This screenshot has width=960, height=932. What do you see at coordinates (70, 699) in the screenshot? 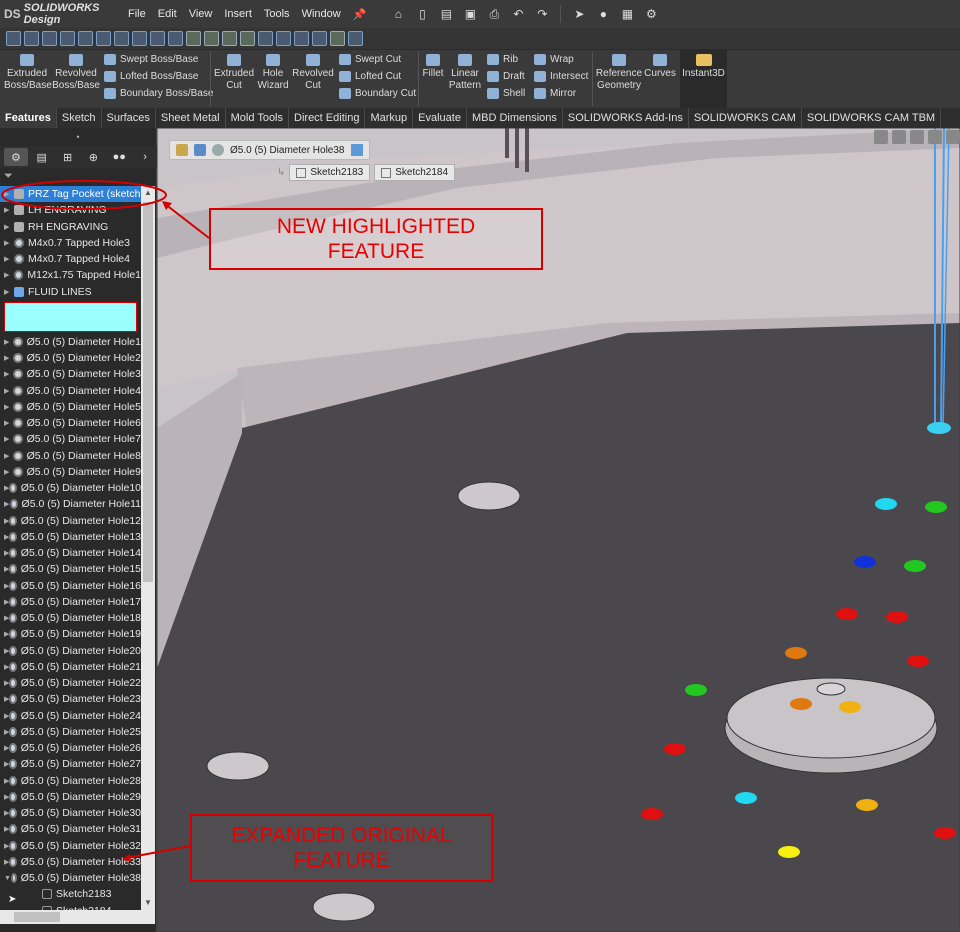
I see `tree-item-hole: ▶ Ø5.0 (5) Diameter Hole23` at bounding box center [70, 699].